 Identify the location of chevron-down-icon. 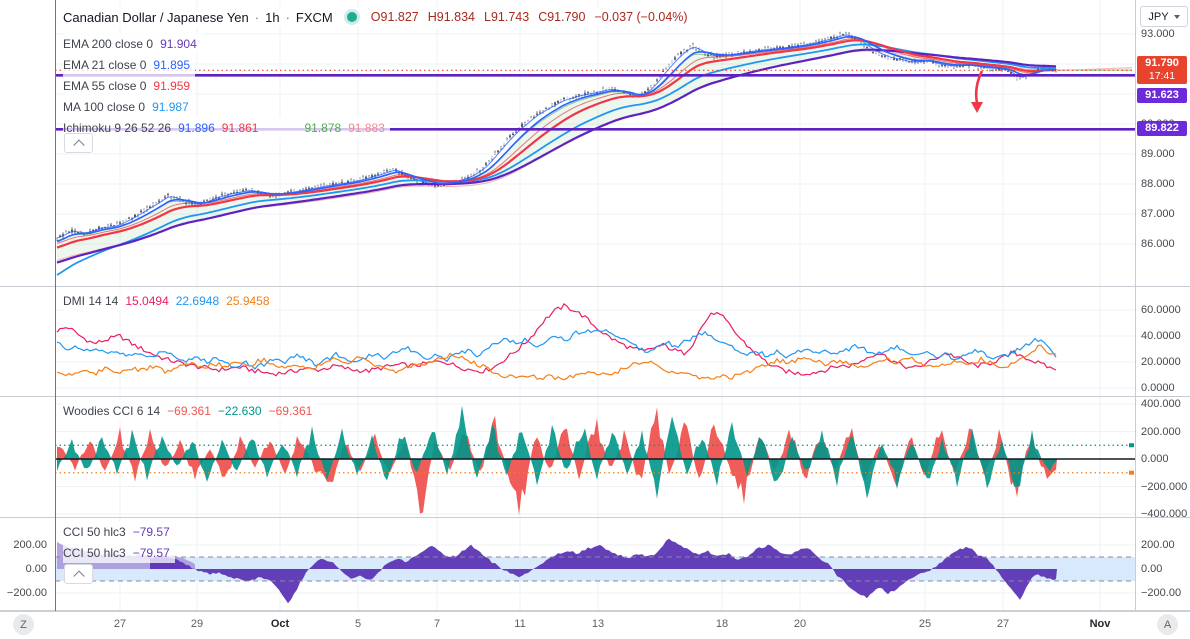
(1176, 16).